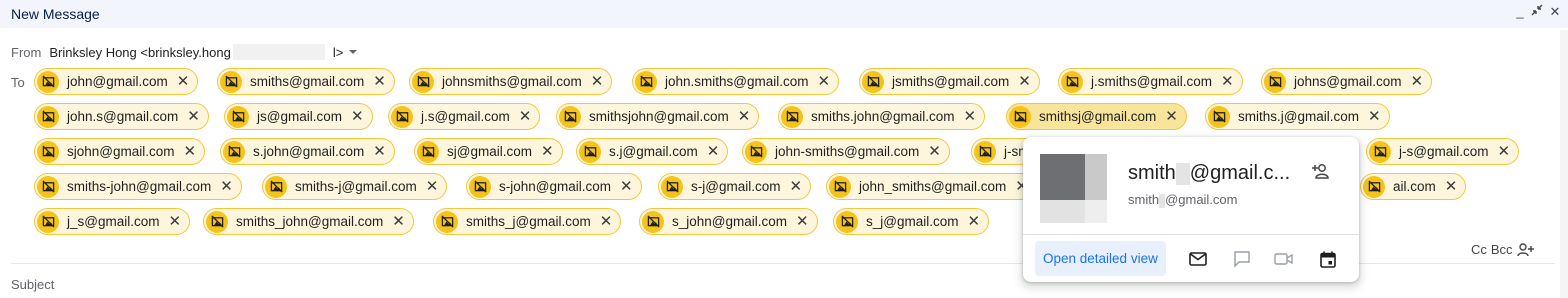 The height and width of the screenshot is (298, 1568). What do you see at coordinates (1479, 249) in the screenshot?
I see `cc-button: Cc` at bounding box center [1479, 249].